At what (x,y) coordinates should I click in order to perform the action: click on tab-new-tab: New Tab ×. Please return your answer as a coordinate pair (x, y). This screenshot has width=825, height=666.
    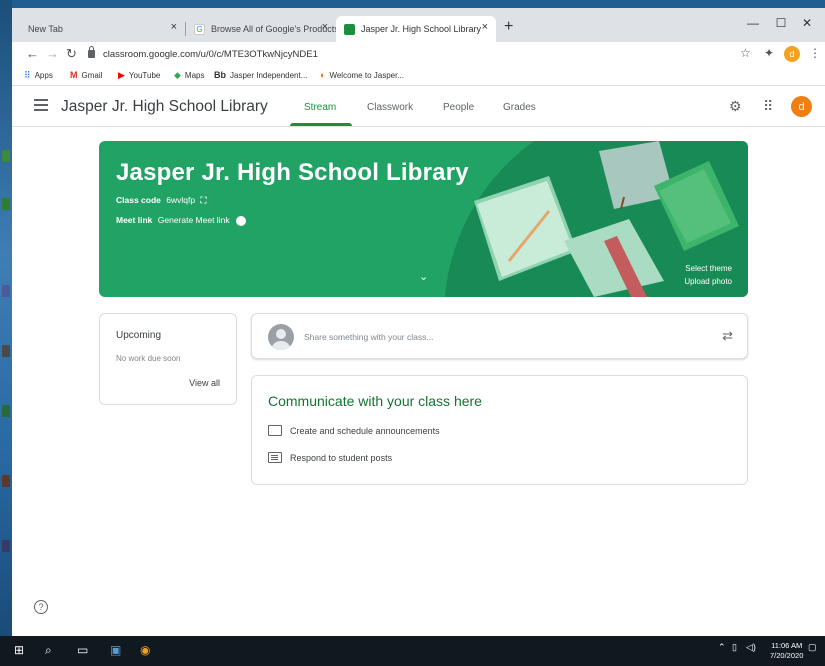
    Looking at the image, I should click on (102, 29).